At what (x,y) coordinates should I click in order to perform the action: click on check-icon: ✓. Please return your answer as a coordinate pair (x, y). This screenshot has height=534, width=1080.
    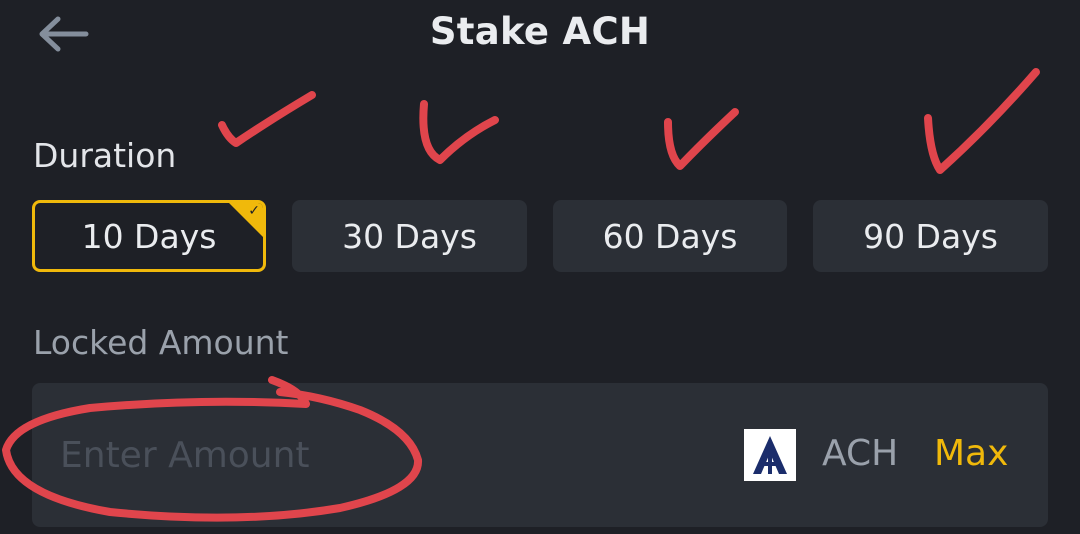
    Looking at the image, I should click on (254, 211).